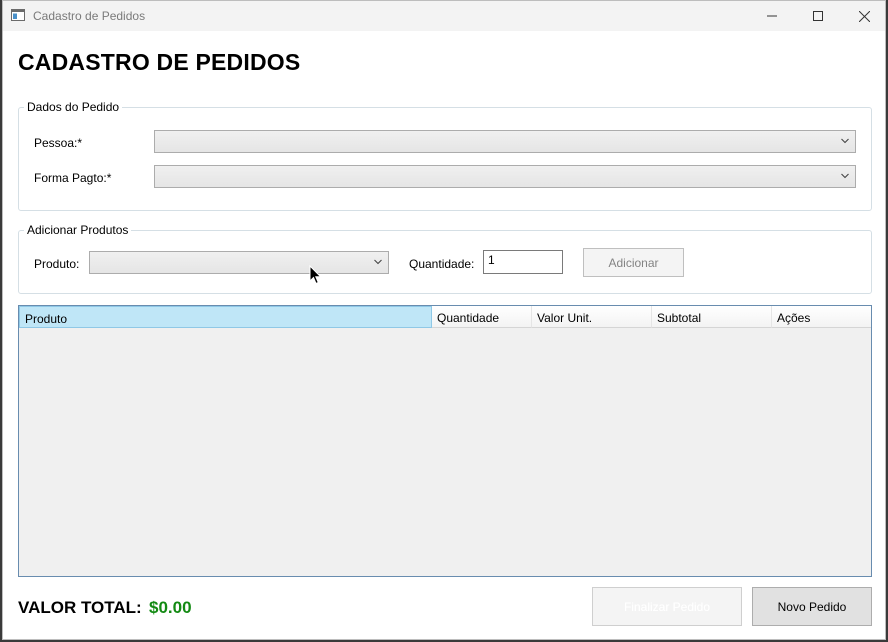 This screenshot has width=888, height=642. Describe the element at coordinates (80, 607) in the screenshot. I see `total-label: VALOR TOTAL:` at that location.